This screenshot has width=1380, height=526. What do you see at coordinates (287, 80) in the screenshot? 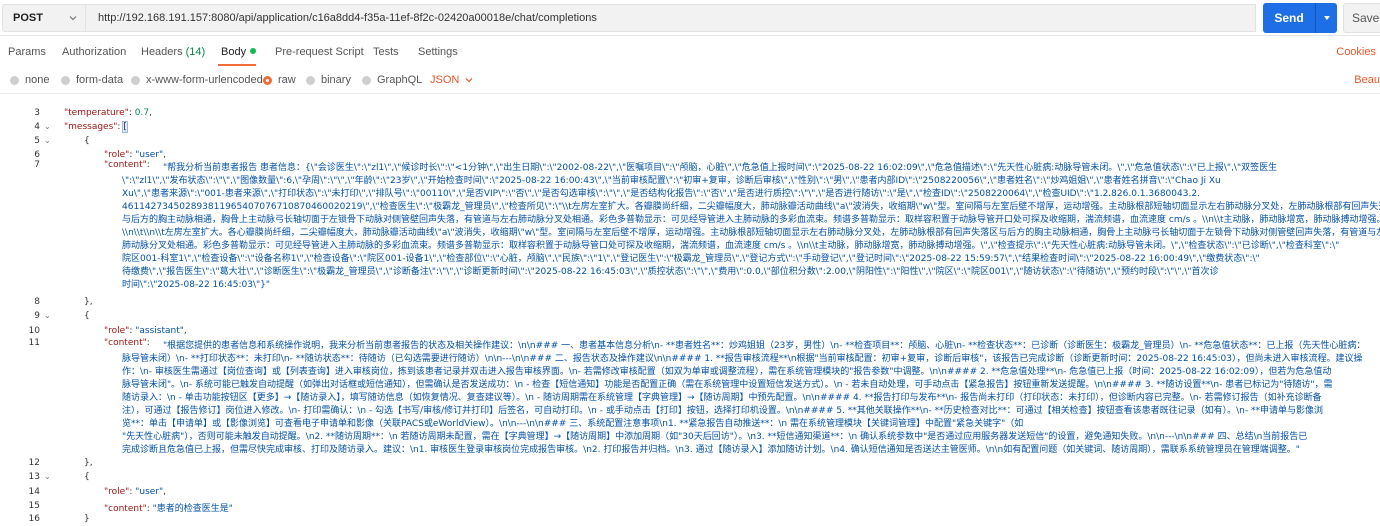
I see `body-option-raw-label: raw` at bounding box center [287, 80].